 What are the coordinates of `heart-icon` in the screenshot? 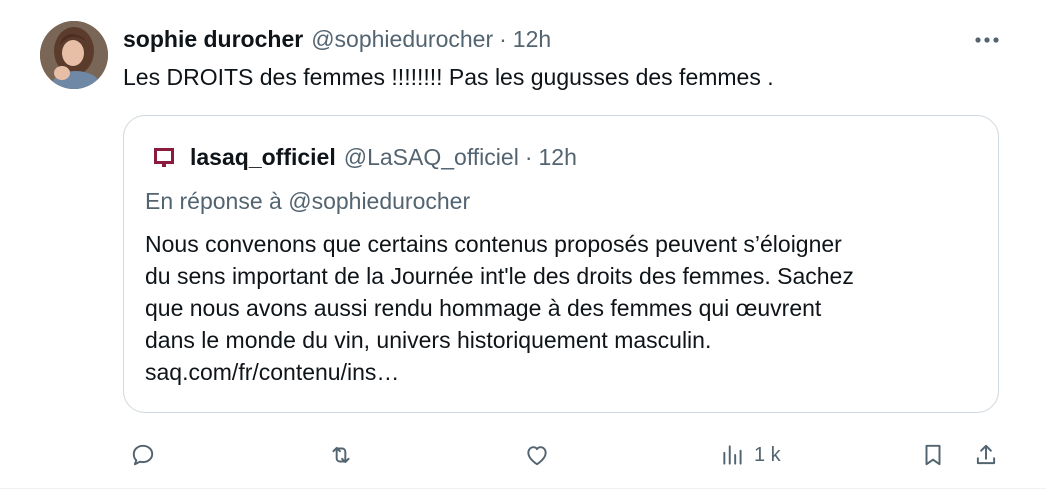 It's located at (537, 456).